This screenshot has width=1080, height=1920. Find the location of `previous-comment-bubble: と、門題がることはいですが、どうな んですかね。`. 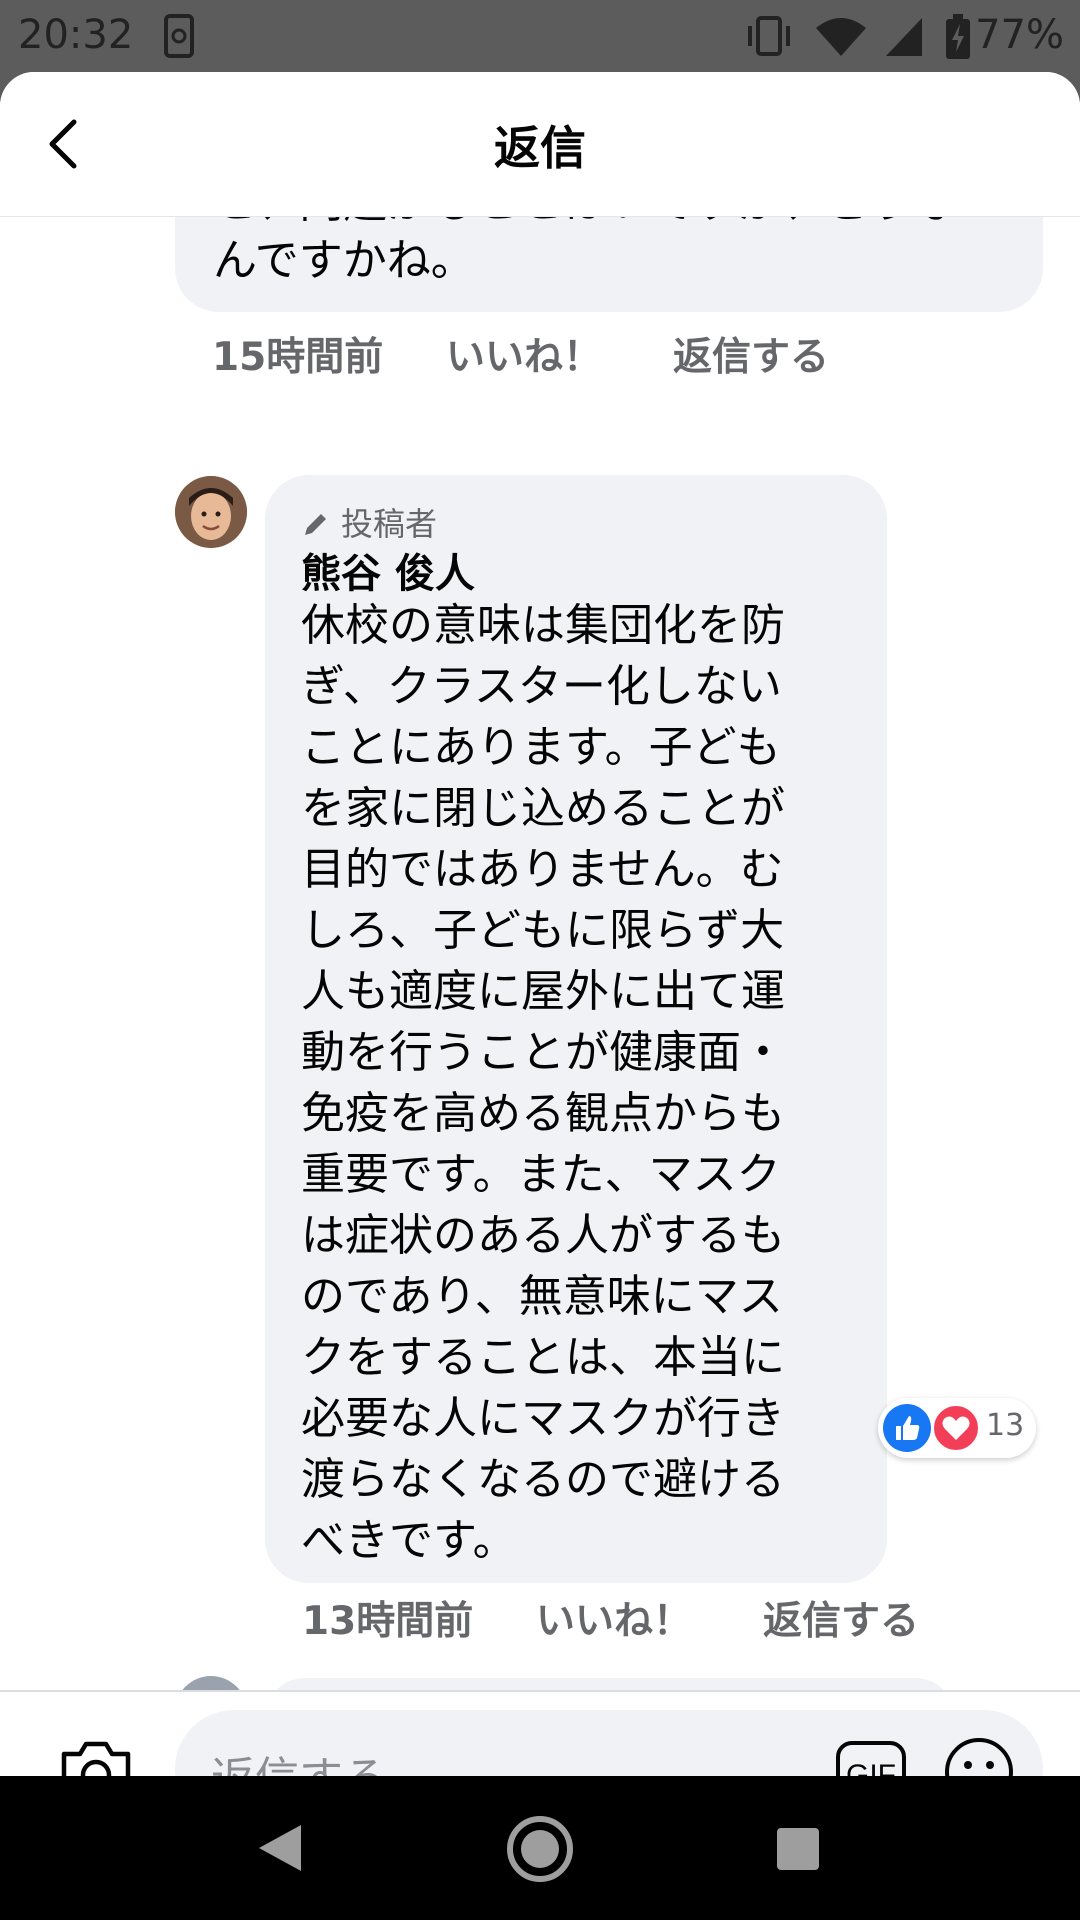

previous-comment-bubble: と、門題がることはいですが、どうな んですかね。 is located at coordinates (609, 264).